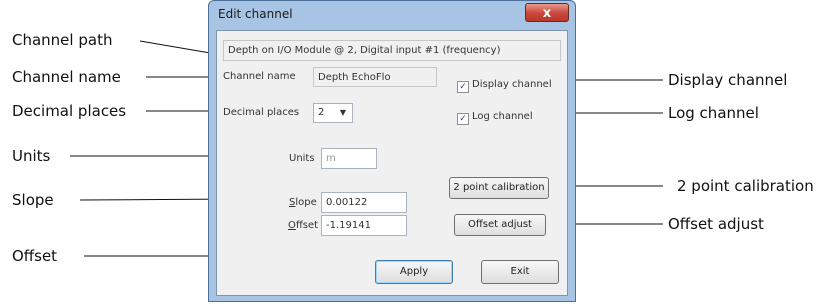 This screenshot has width=839, height=304. I want to click on channel-name-field: Depth EchoFlo, so click(375, 77).